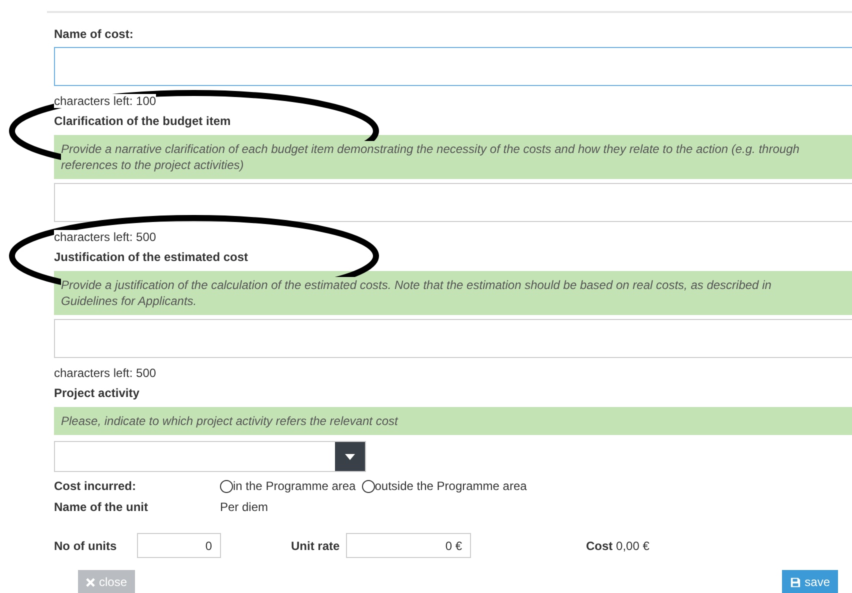  I want to click on text-area, so click(453, 202).